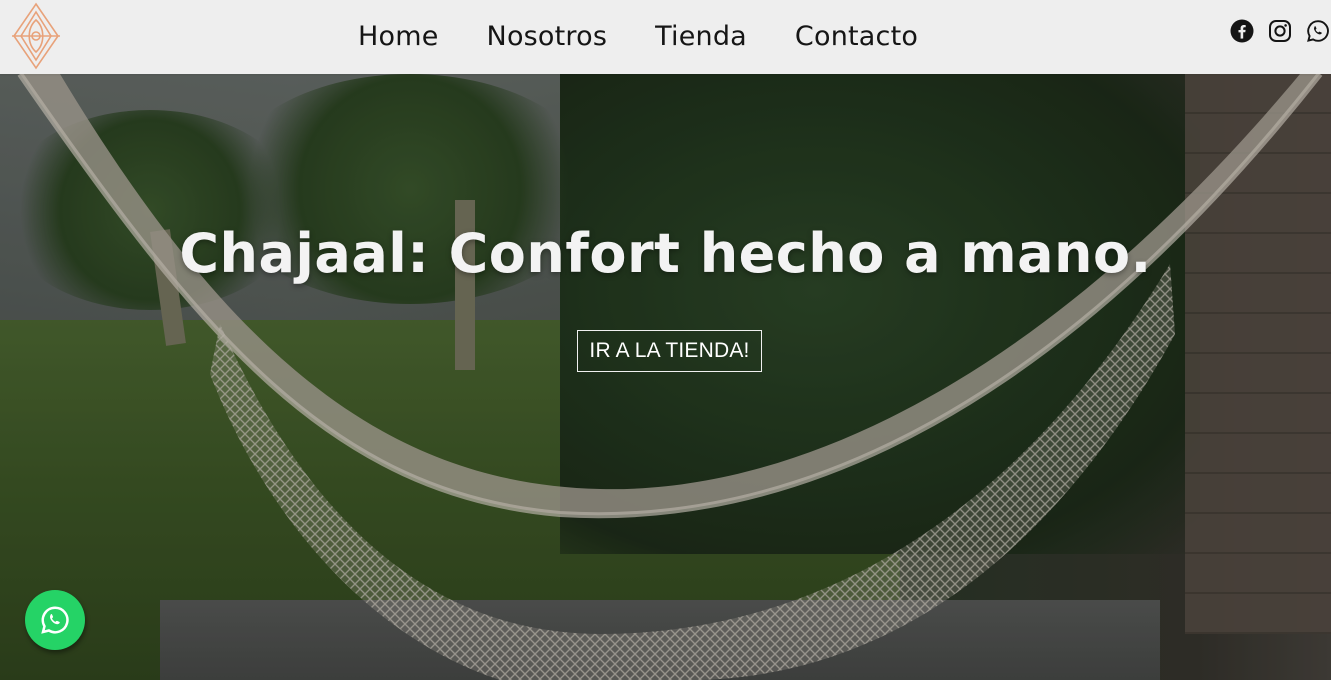  What do you see at coordinates (665, 253) in the screenshot?
I see `hero-title: Chajaal: Confort hecho a mano.` at bounding box center [665, 253].